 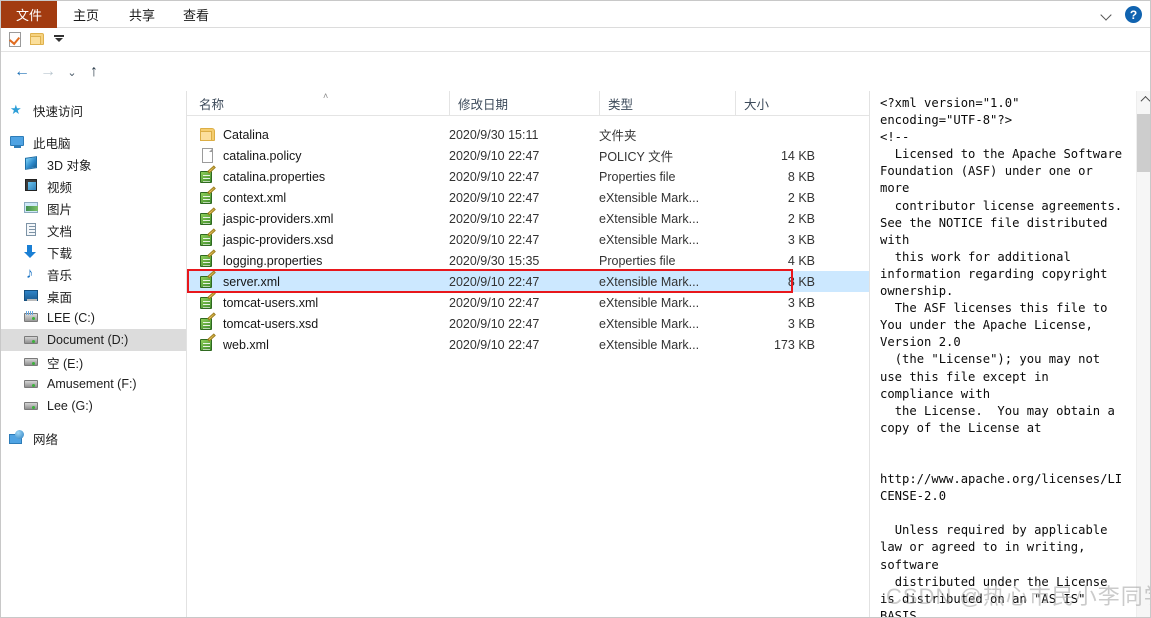 What do you see at coordinates (278, 239) in the screenshot?
I see `file-name-label: jaspic-providers.xsd` at bounding box center [278, 239].